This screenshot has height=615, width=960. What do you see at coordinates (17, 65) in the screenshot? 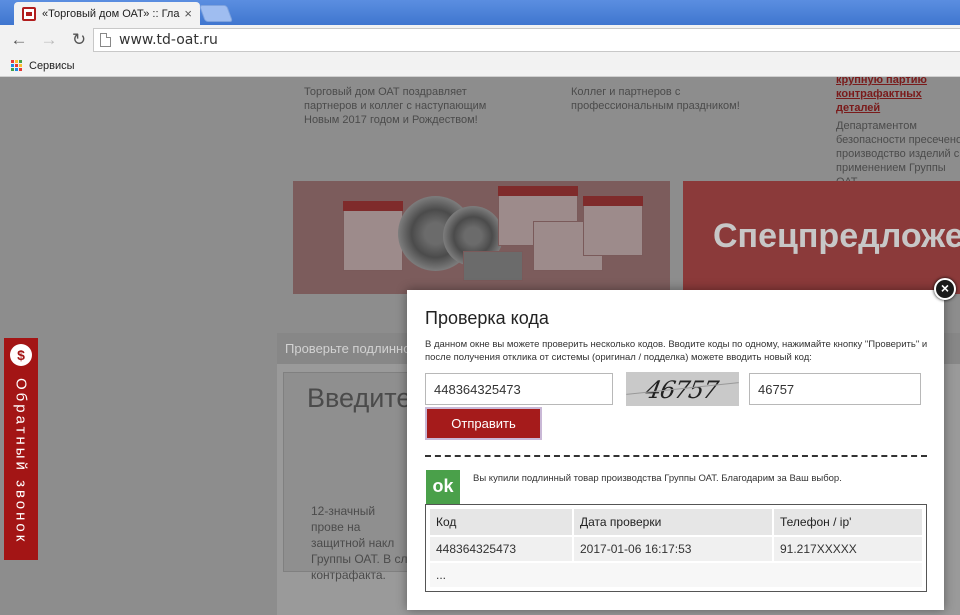
I see `apps-grid-icon` at bounding box center [17, 65].